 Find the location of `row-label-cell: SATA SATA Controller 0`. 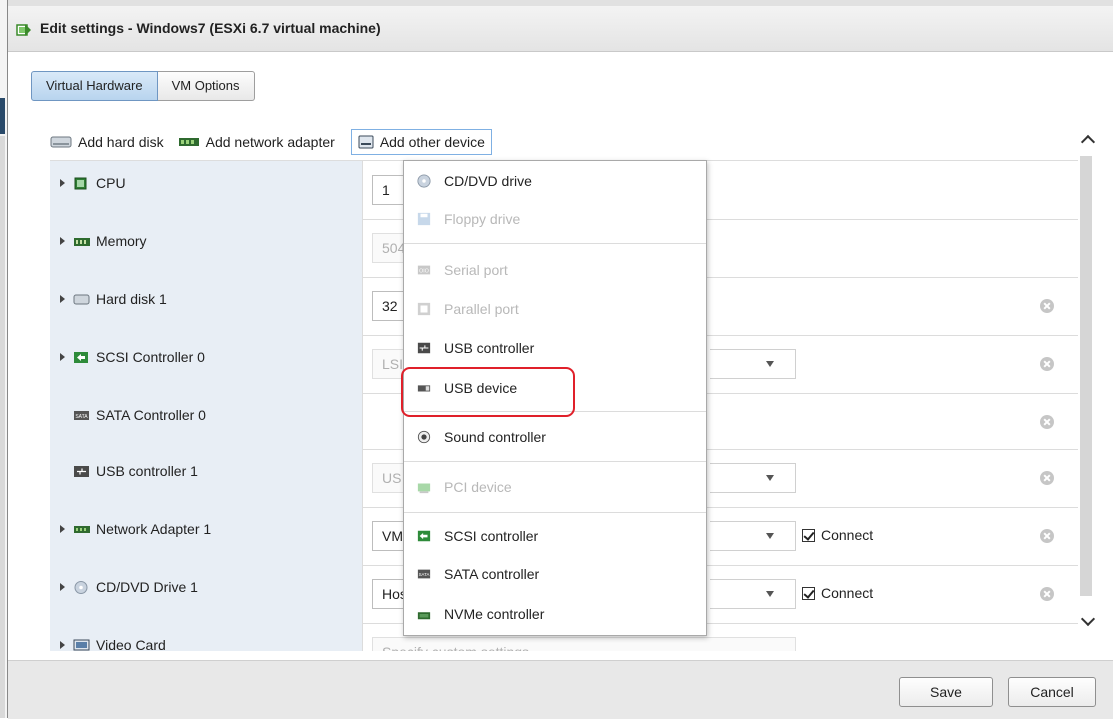

row-label-cell: SATA SATA Controller 0 is located at coordinates (206, 421).